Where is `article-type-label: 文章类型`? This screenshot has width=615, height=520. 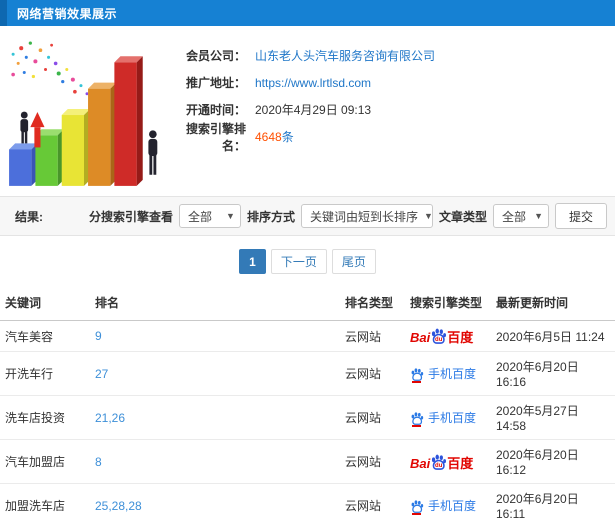
article-type-label: 文章类型 is located at coordinates (462, 216).